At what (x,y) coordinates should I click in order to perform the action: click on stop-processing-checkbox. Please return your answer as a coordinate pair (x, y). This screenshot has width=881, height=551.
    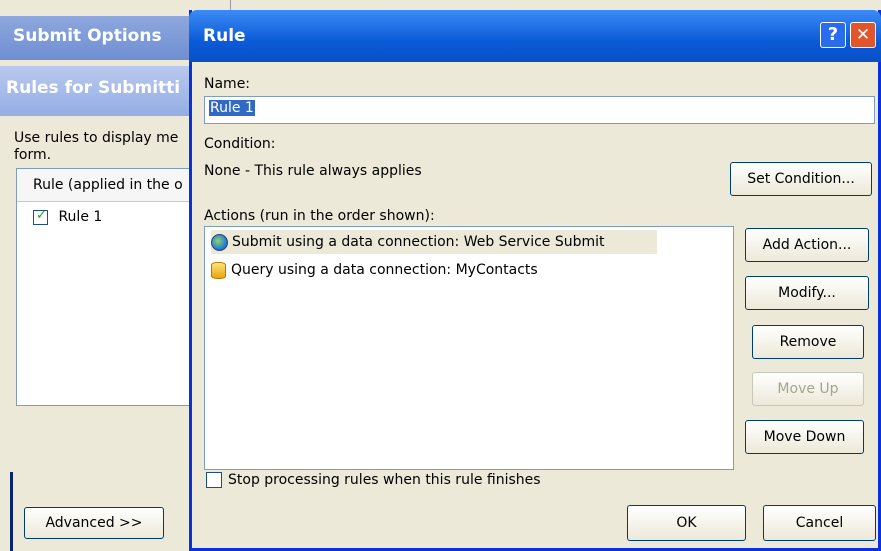
    Looking at the image, I should click on (214, 480).